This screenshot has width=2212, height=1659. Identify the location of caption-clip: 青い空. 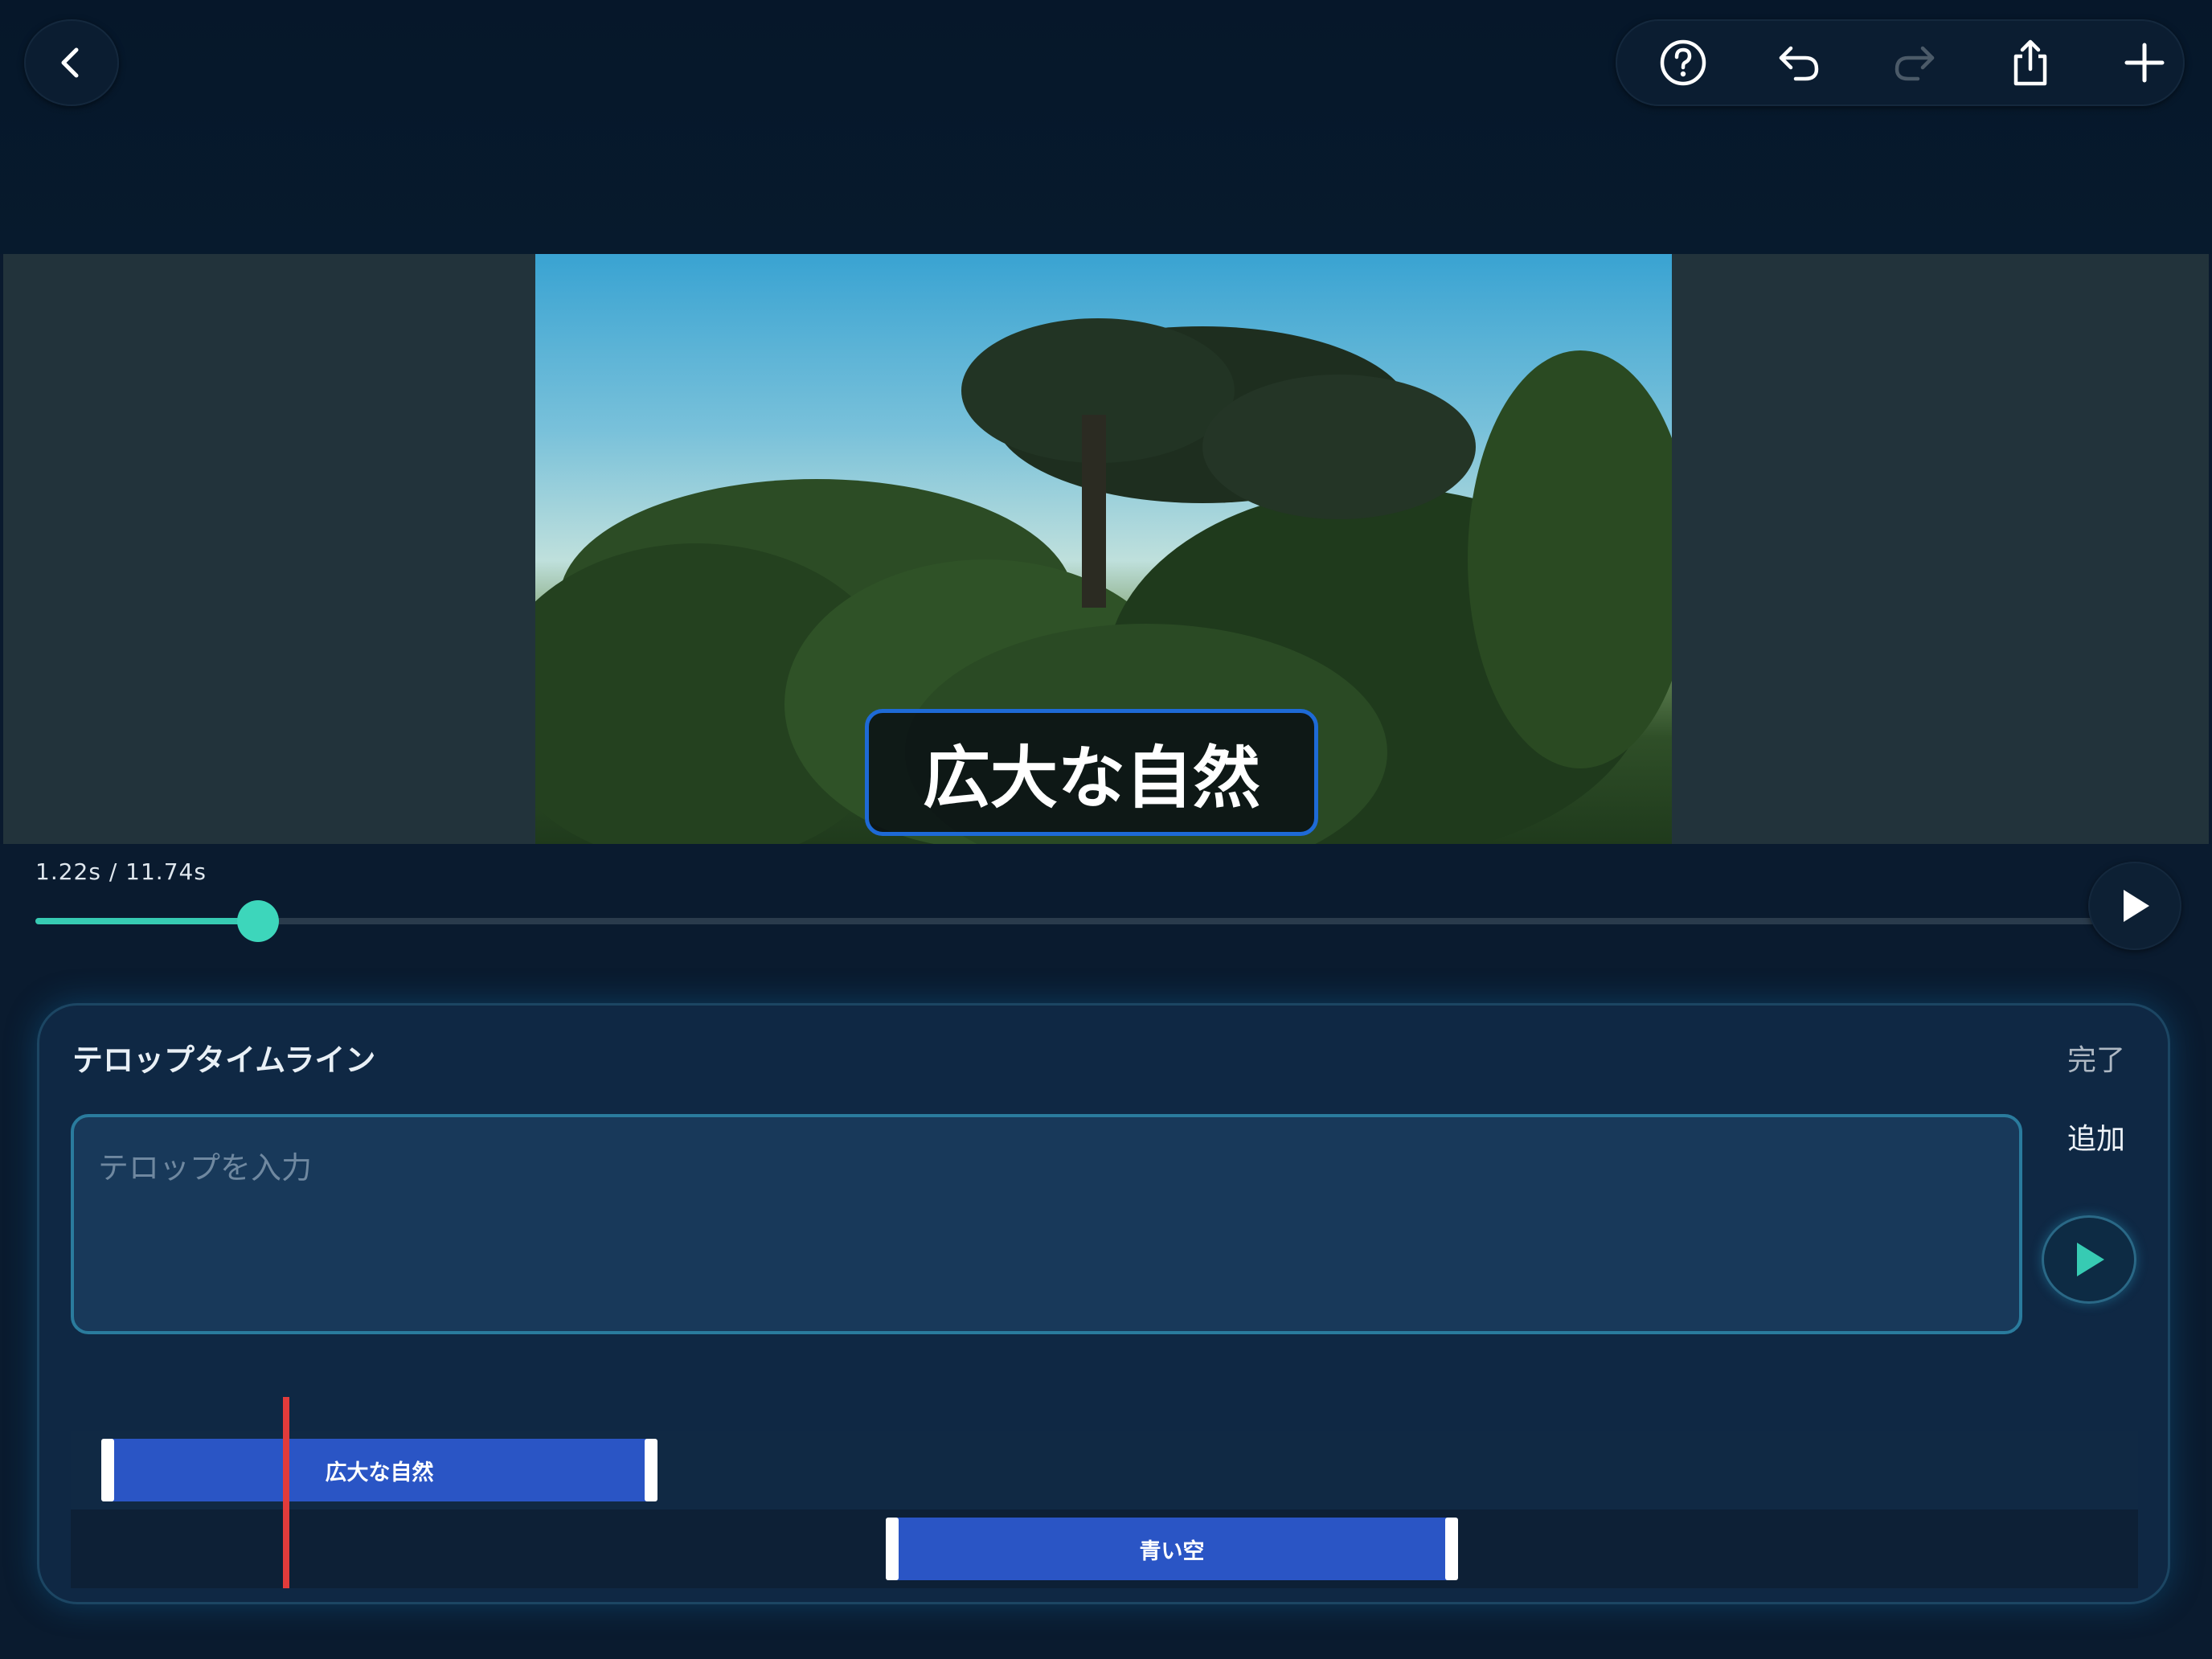
(1172, 1549).